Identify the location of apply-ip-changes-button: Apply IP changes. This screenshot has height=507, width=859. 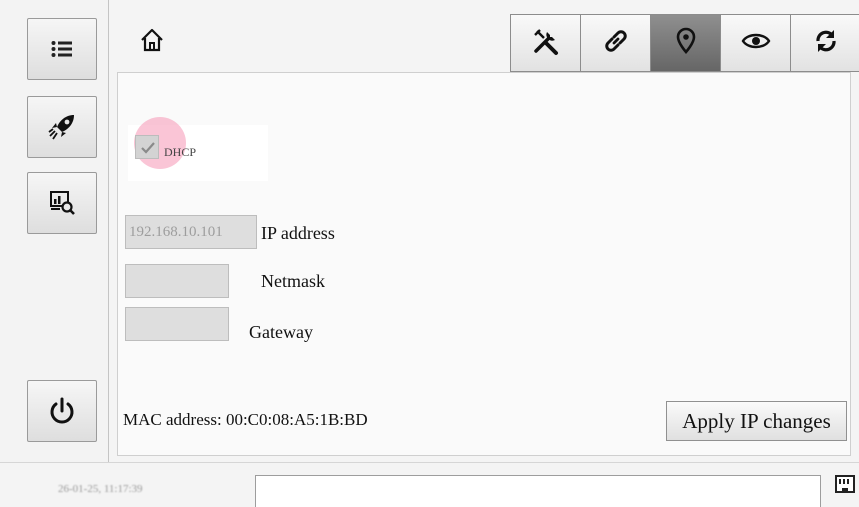
(756, 421).